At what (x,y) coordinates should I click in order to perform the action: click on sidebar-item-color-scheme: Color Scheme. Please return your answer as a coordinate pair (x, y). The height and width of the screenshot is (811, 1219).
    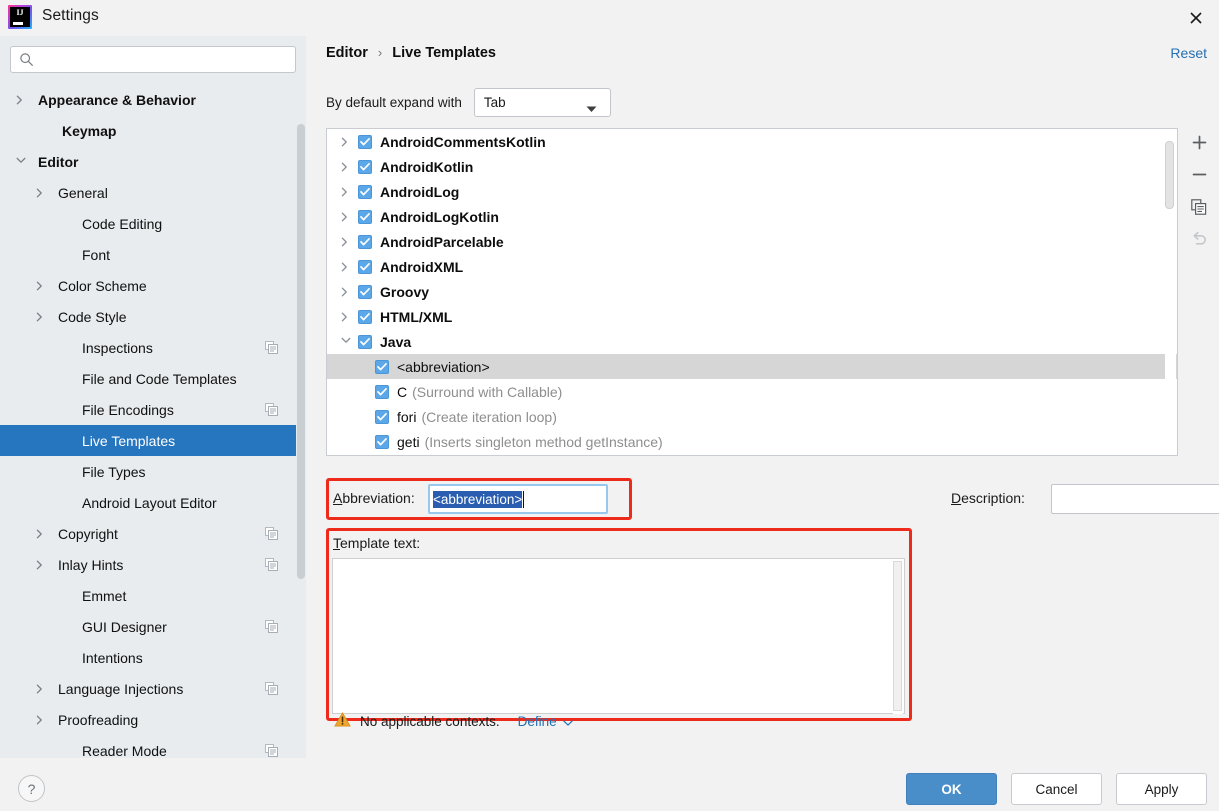
    Looking at the image, I should click on (148, 285).